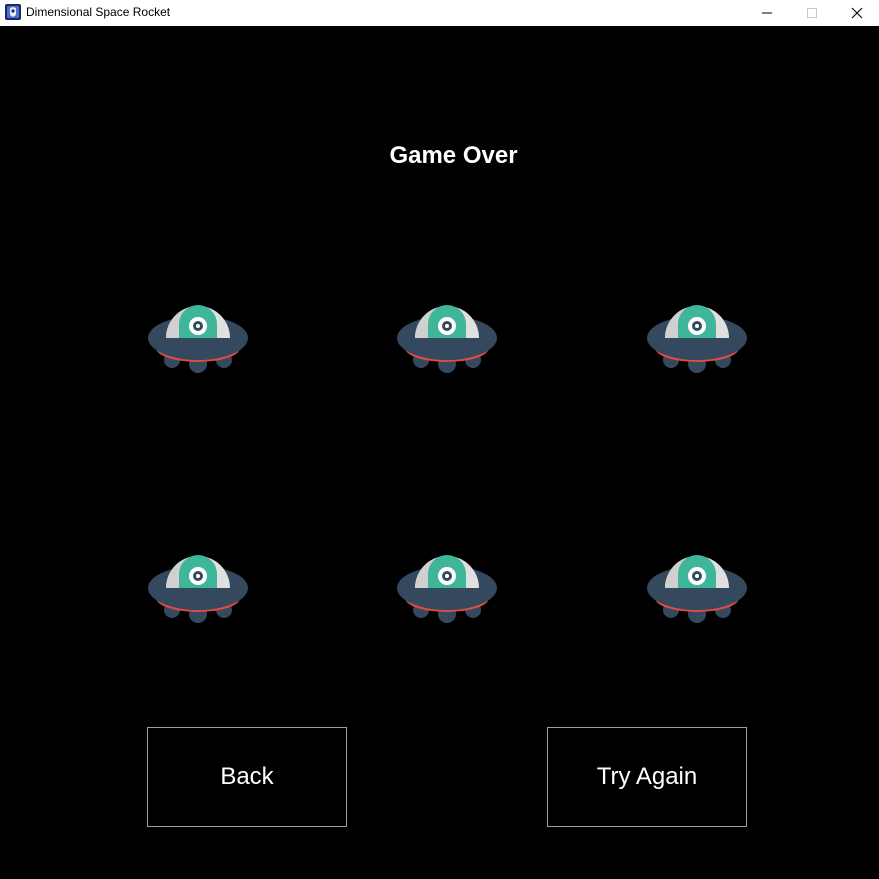 The width and height of the screenshot is (879, 879). I want to click on maximize-button, so click(812, 13).